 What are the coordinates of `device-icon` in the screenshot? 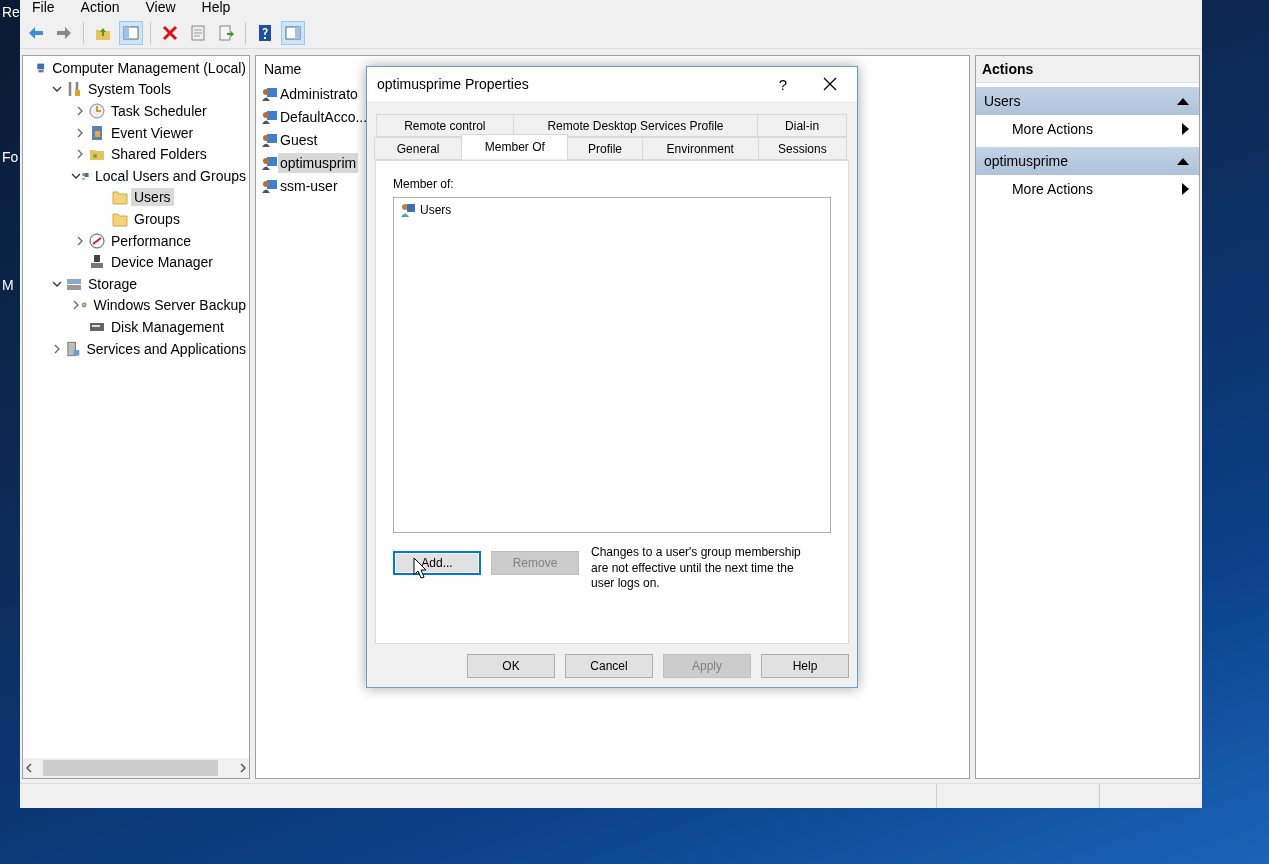 It's located at (97, 262).